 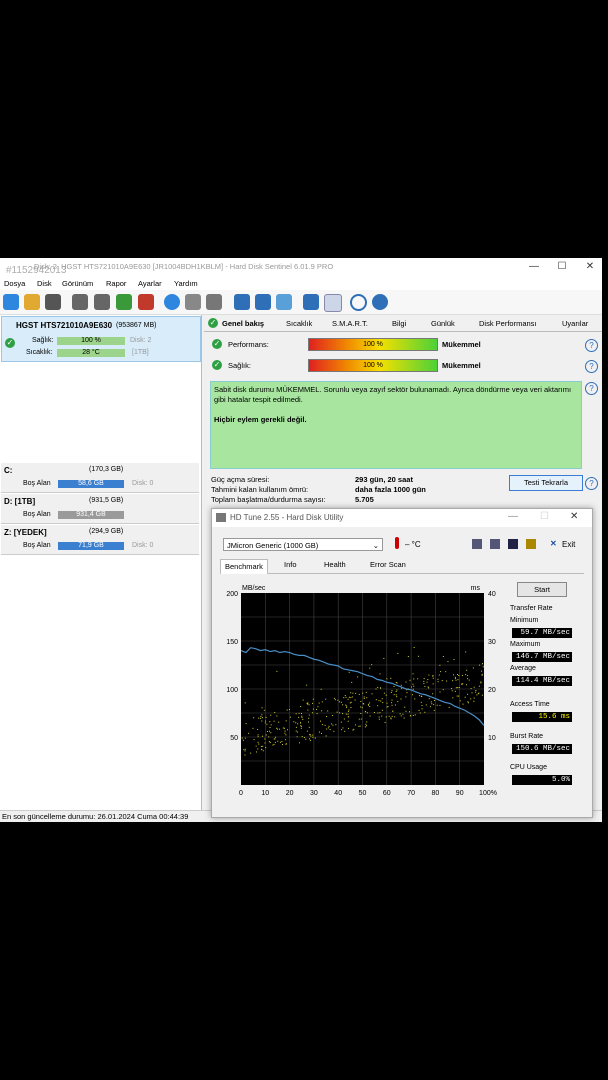 I want to click on tab-smart: S.M.A.R.T., so click(x=350, y=323).